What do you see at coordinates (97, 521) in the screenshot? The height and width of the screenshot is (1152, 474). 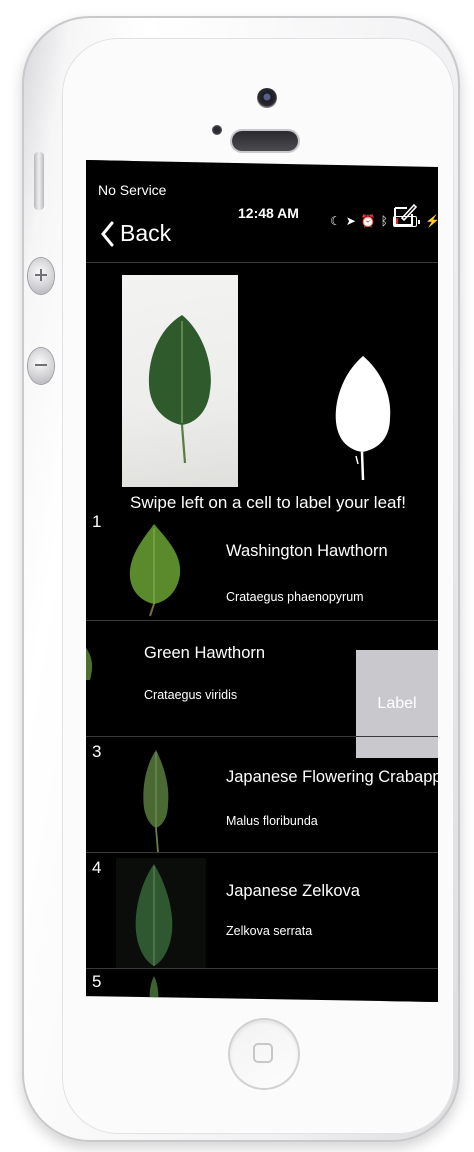 I see `row-number: 1` at bounding box center [97, 521].